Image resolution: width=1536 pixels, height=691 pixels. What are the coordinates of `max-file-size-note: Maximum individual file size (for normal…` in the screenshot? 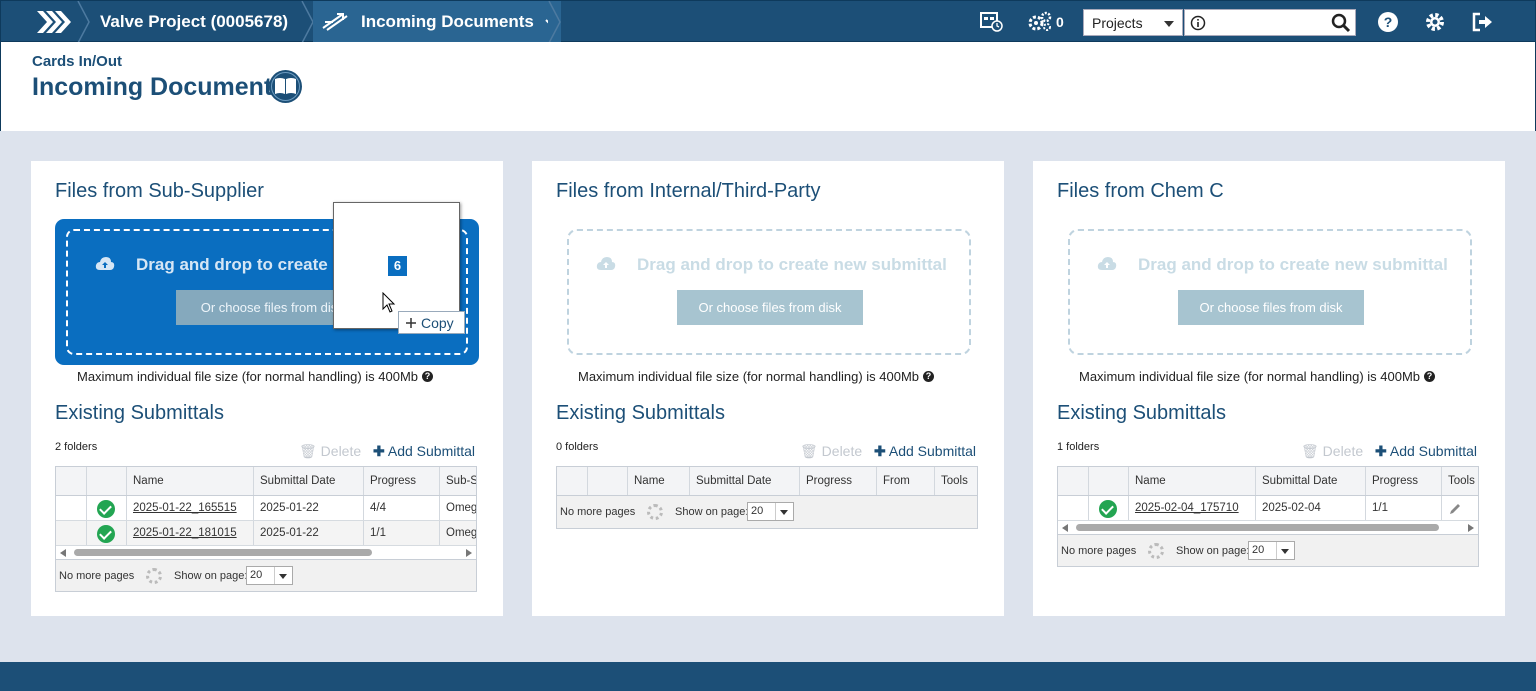 It's located at (756, 376).